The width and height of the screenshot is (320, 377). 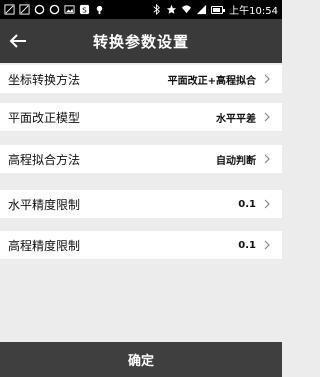 What do you see at coordinates (99, 9) in the screenshot?
I see `location-icon` at bounding box center [99, 9].